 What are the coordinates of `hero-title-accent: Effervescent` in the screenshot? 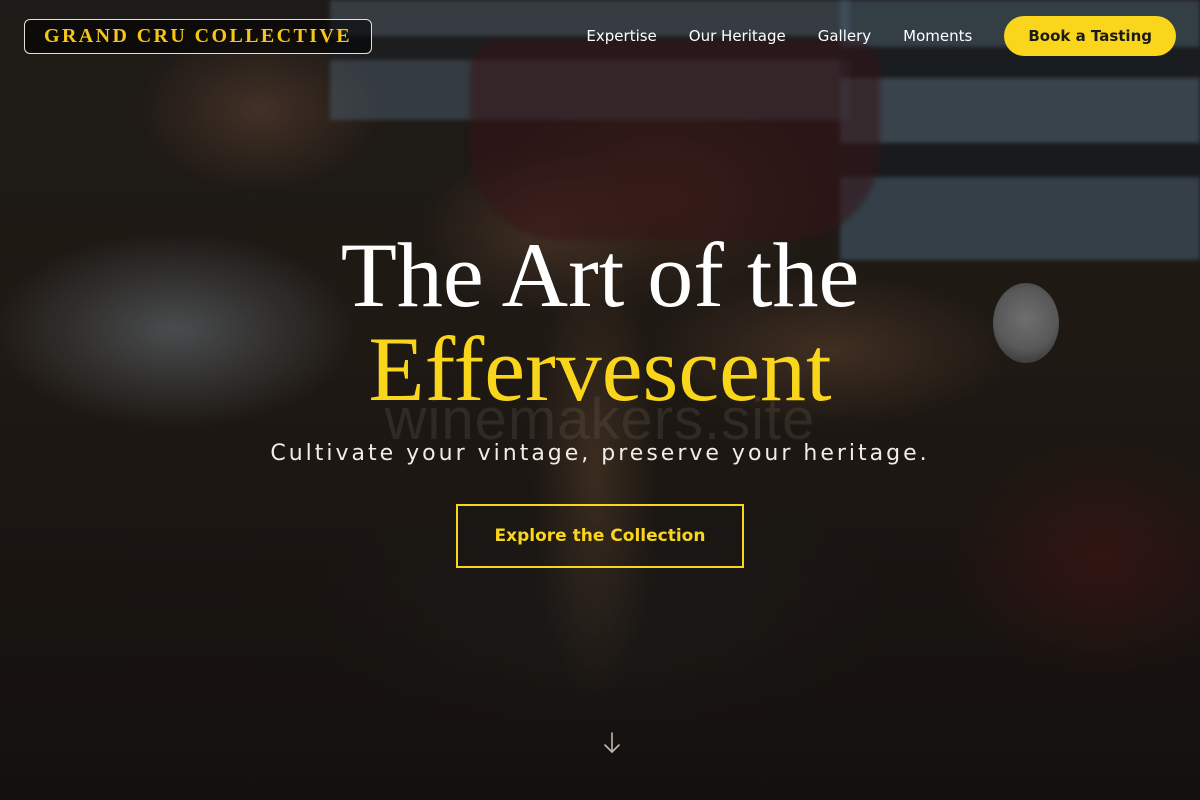 It's located at (600, 369).